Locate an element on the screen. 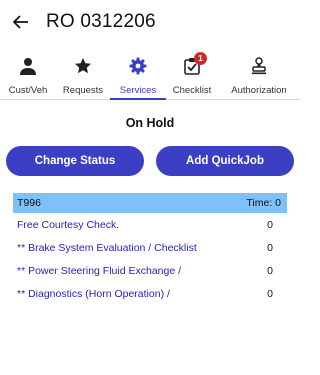 The height and width of the screenshot is (375, 320). status-text: On Hold is located at coordinates (150, 123).